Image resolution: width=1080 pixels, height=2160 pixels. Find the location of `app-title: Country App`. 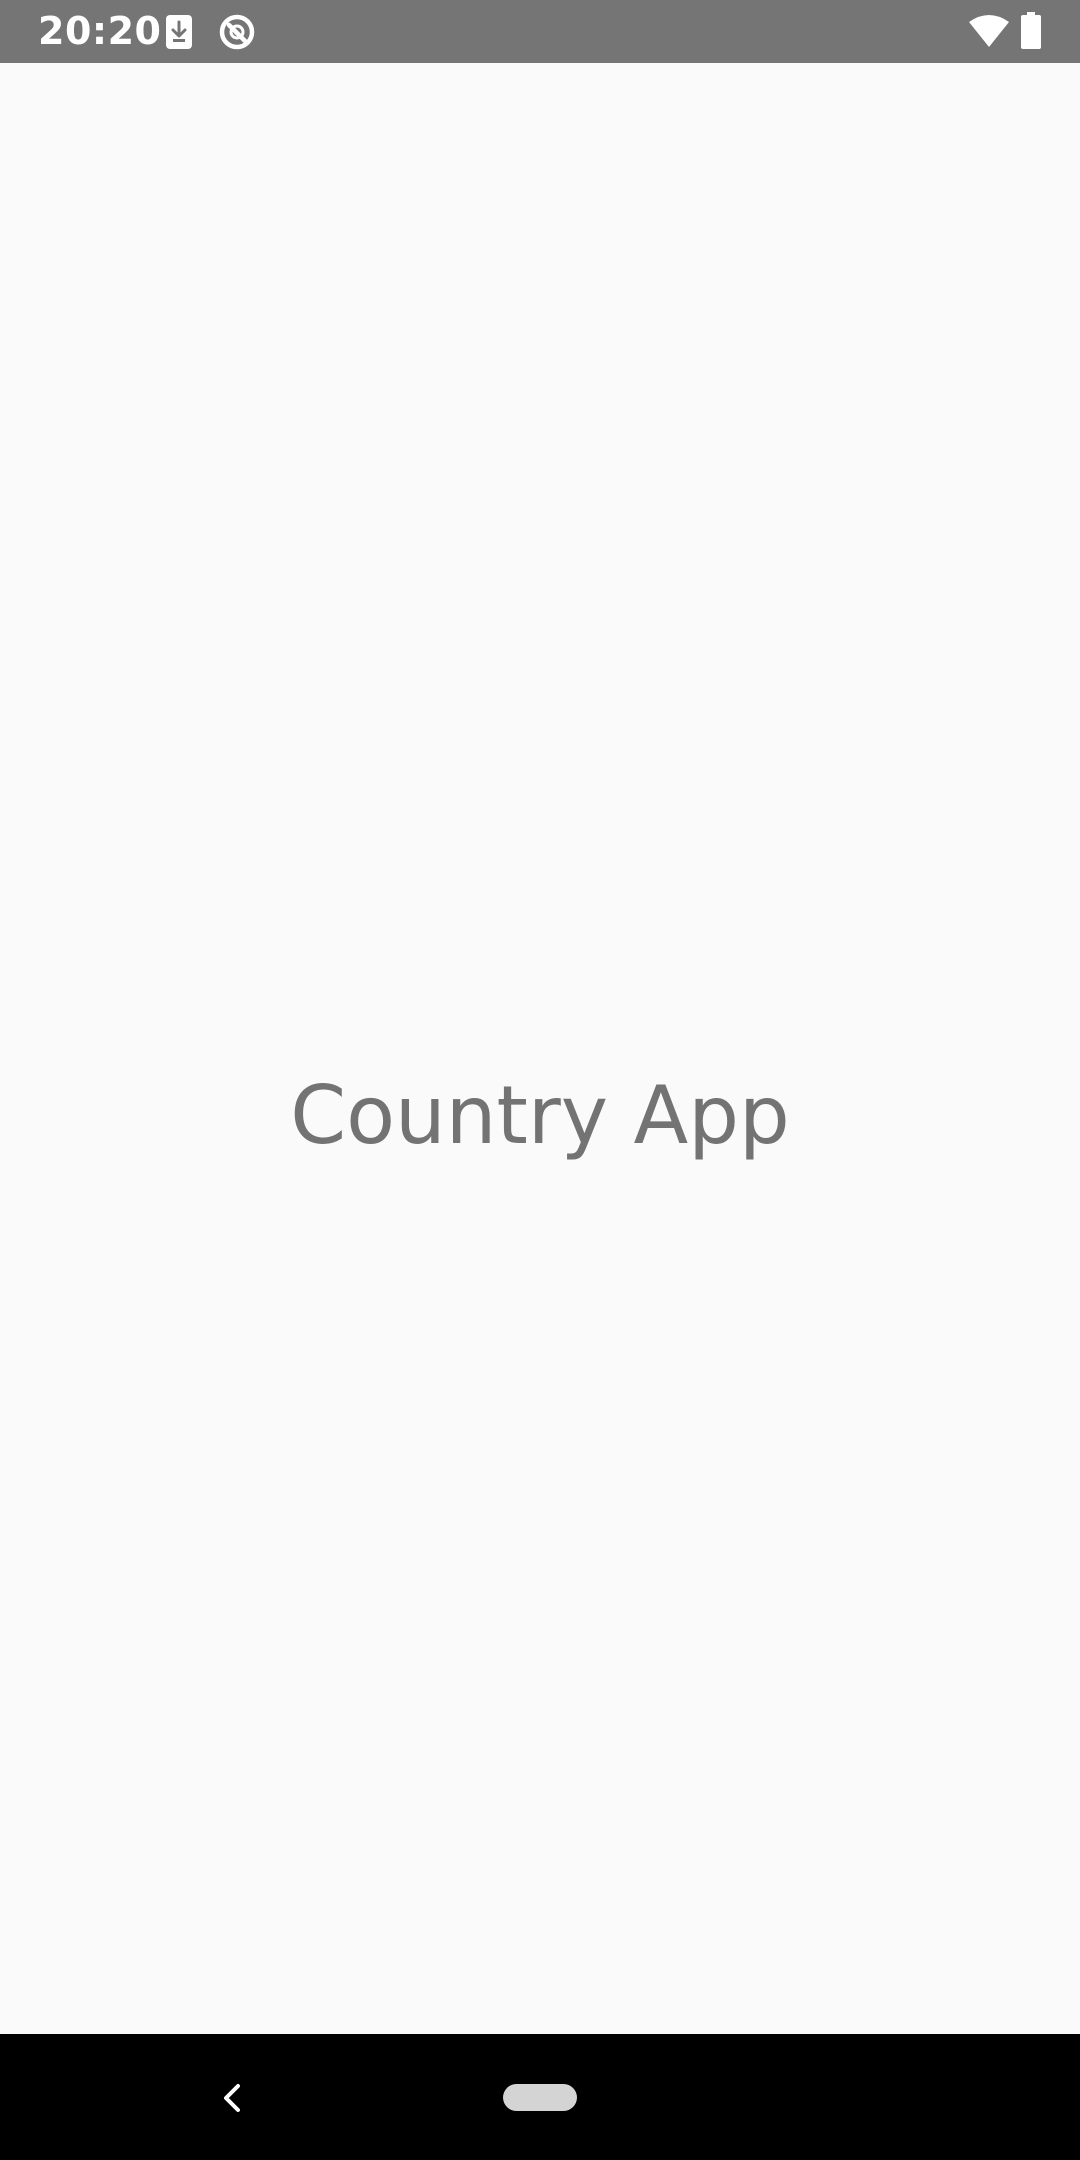

app-title: Country App is located at coordinates (540, 1115).